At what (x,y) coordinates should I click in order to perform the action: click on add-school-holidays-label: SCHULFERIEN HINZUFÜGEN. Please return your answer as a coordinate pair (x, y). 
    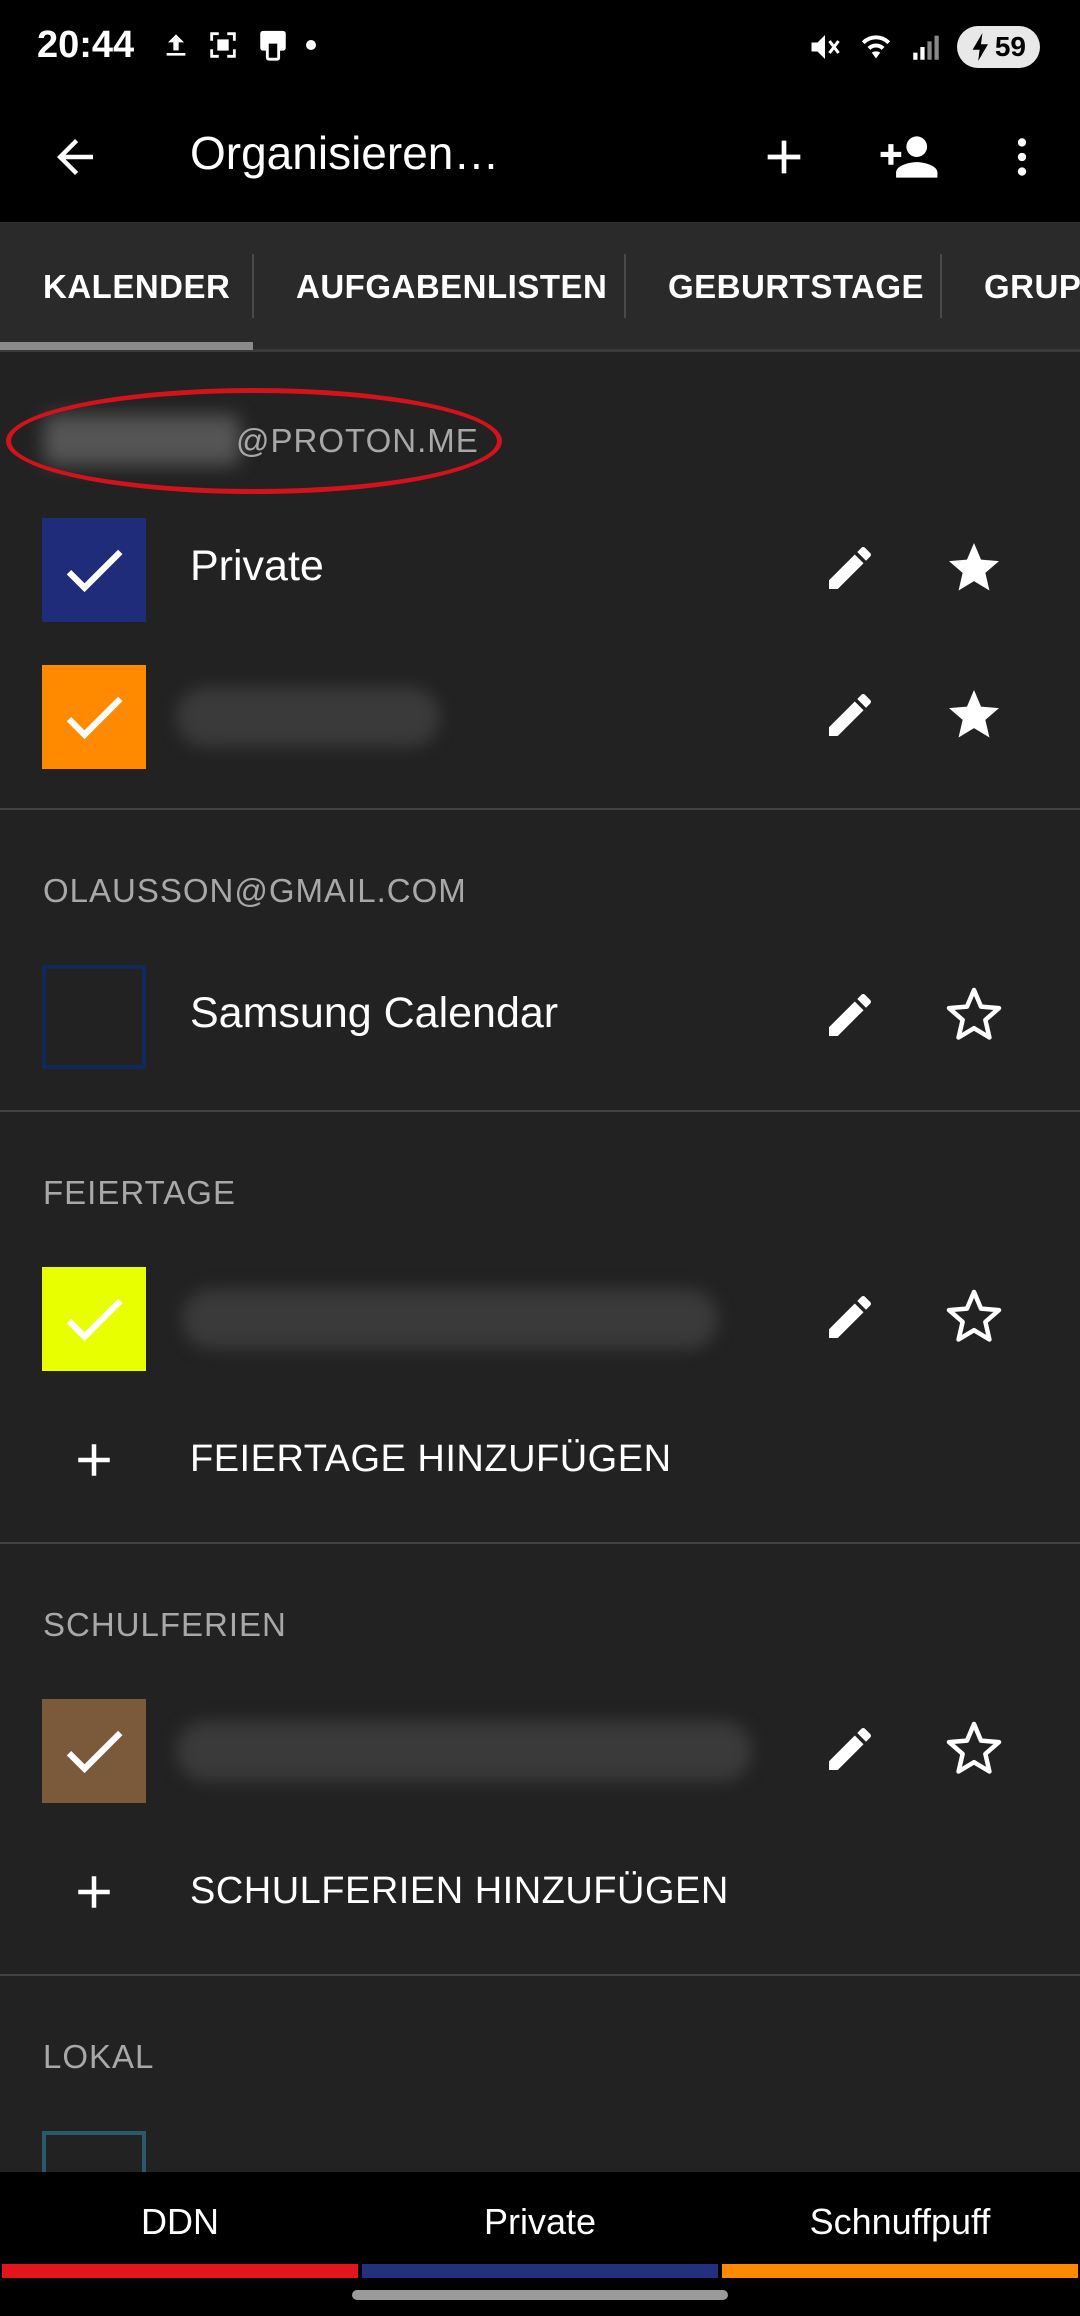
    Looking at the image, I should click on (459, 1891).